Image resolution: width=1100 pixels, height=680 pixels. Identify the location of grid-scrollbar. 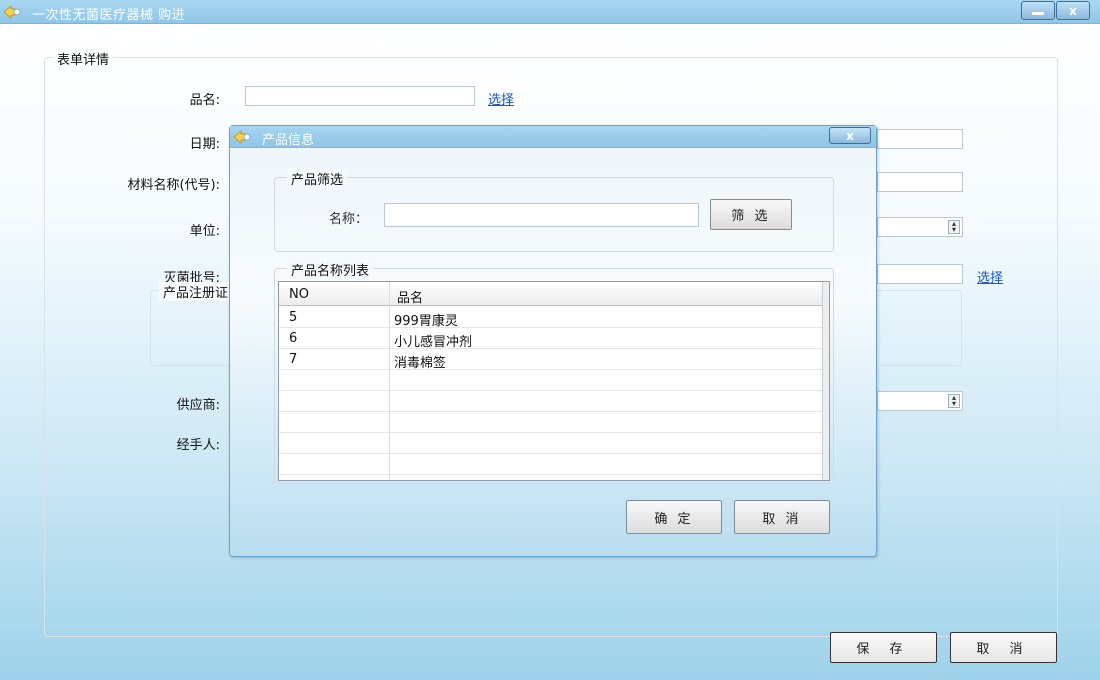
(825, 381).